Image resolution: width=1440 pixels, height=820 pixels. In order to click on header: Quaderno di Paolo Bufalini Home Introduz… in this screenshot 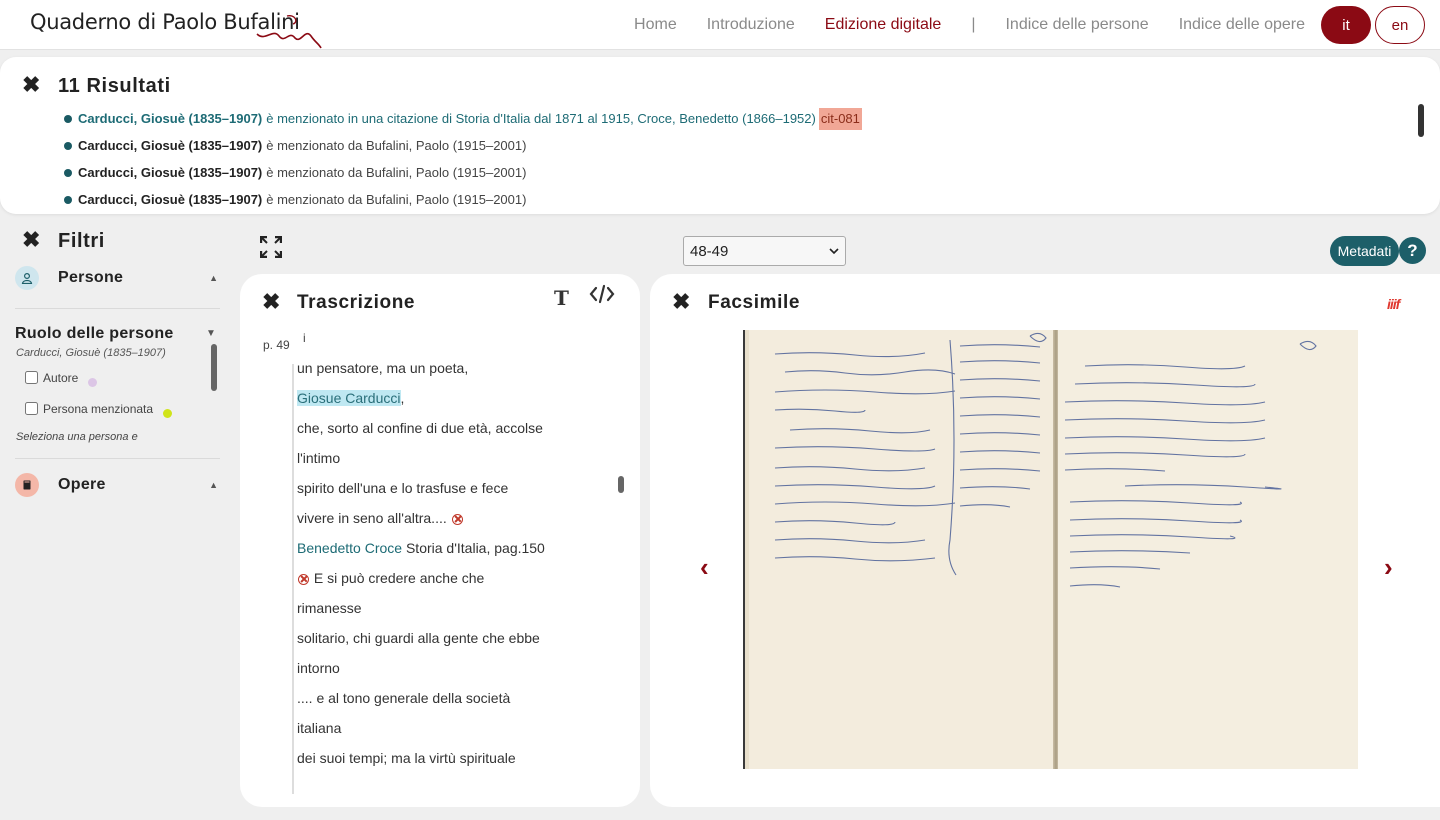, I will do `click(720, 25)`.